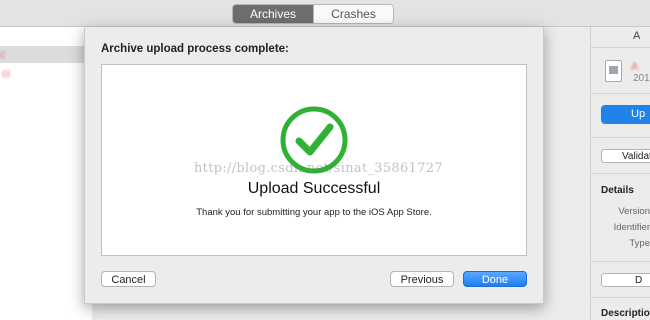  Describe the element at coordinates (314, 188) in the screenshot. I see `upload-status-title: Upload Successful` at that location.